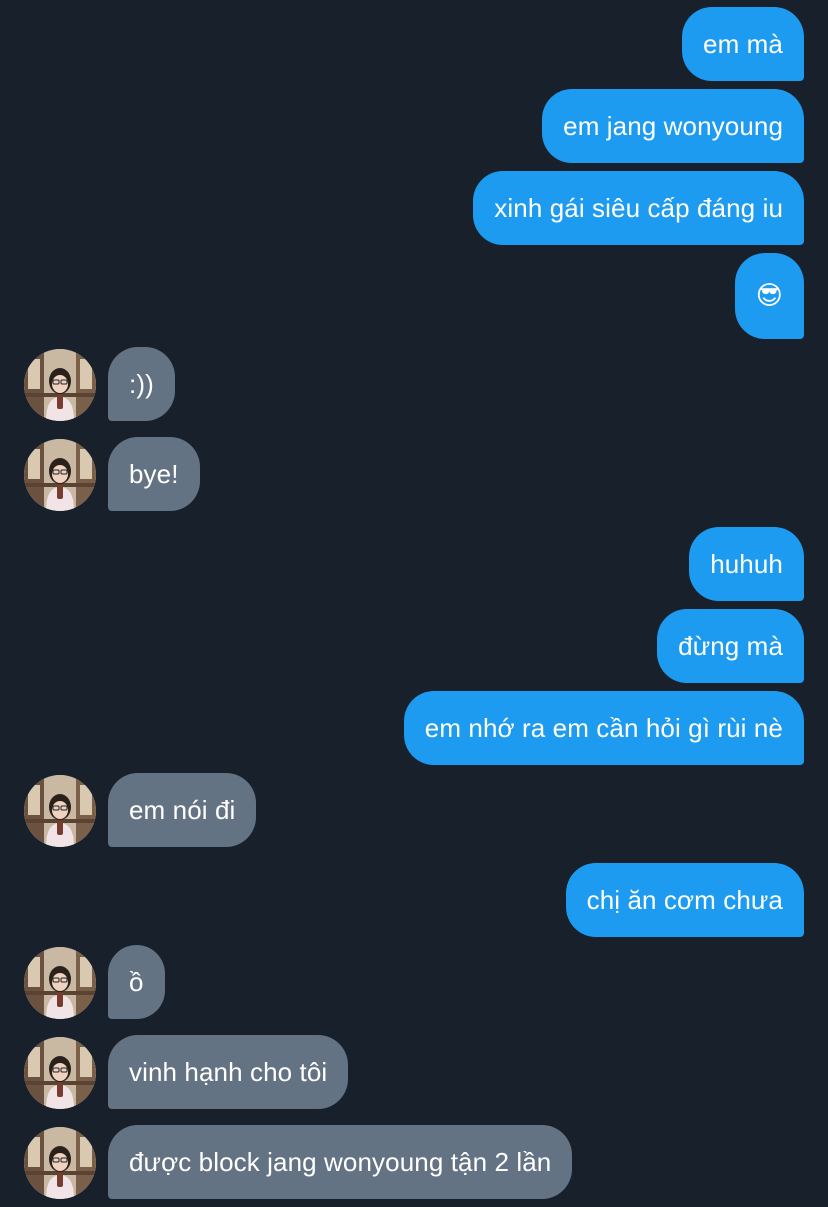 The image size is (828, 1207). Describe the element at coordinates (746, 564) in the screenshot. I see `sent-message-bubble: huhuh` at that location.